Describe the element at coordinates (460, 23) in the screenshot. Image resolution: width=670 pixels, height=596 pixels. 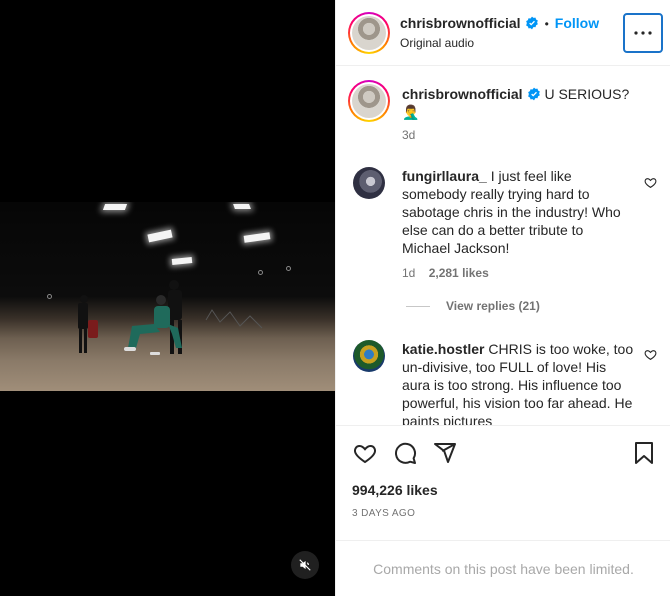
I see `author-username: chrisbrownofficial` at that location.